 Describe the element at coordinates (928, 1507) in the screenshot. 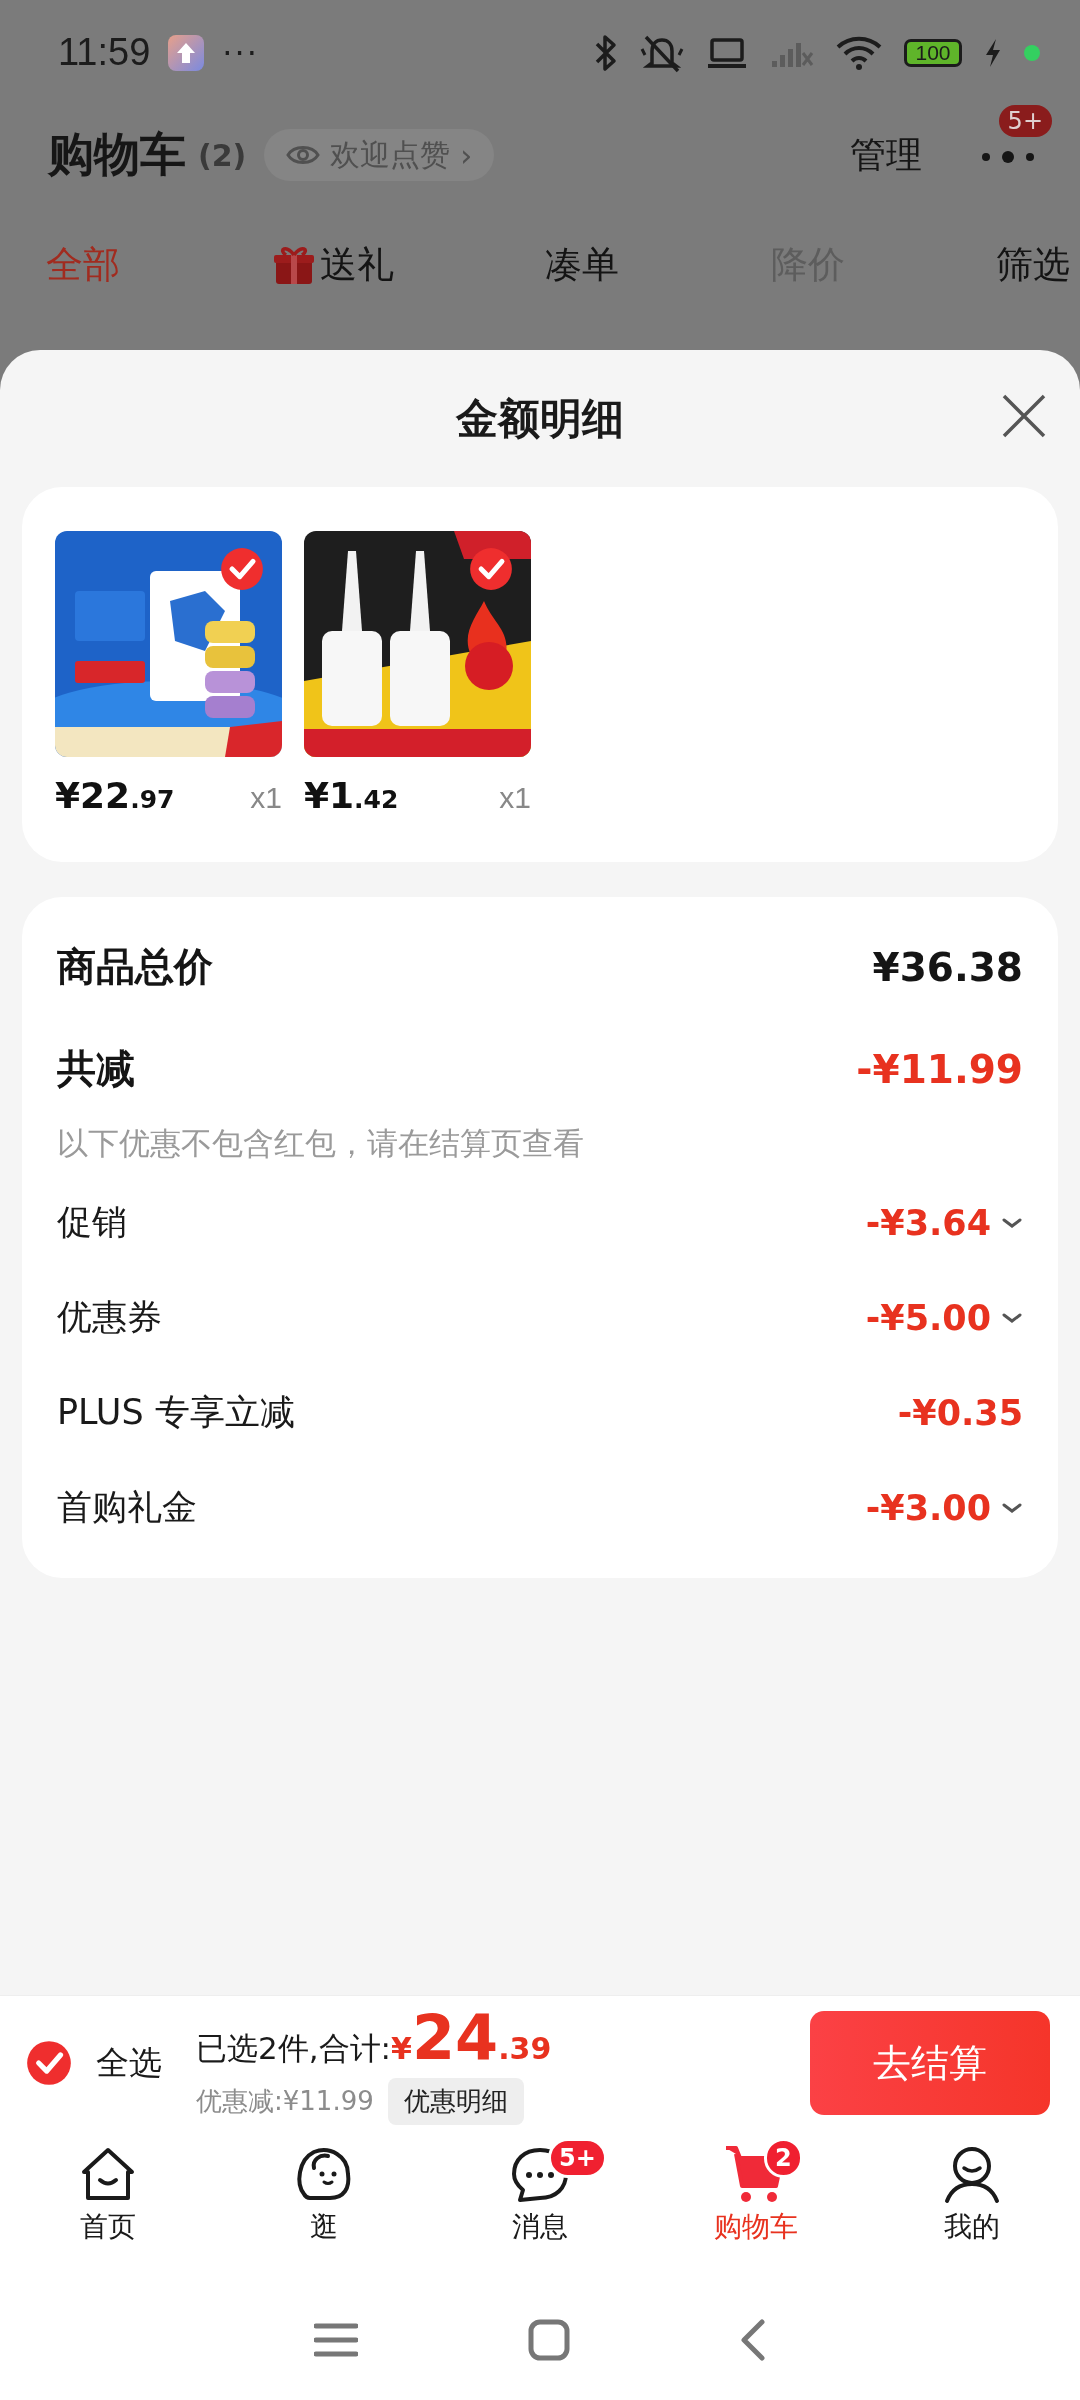

I see `discount-amount: -¥3.00` at that location.